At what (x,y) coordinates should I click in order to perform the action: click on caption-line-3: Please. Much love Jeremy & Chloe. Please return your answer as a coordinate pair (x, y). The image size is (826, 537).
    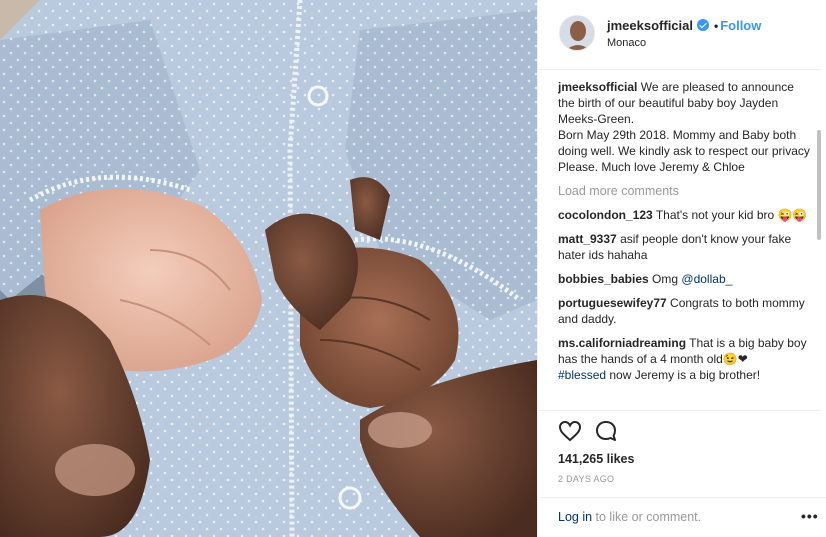
    Looking at the image, I should click on (651, 167).